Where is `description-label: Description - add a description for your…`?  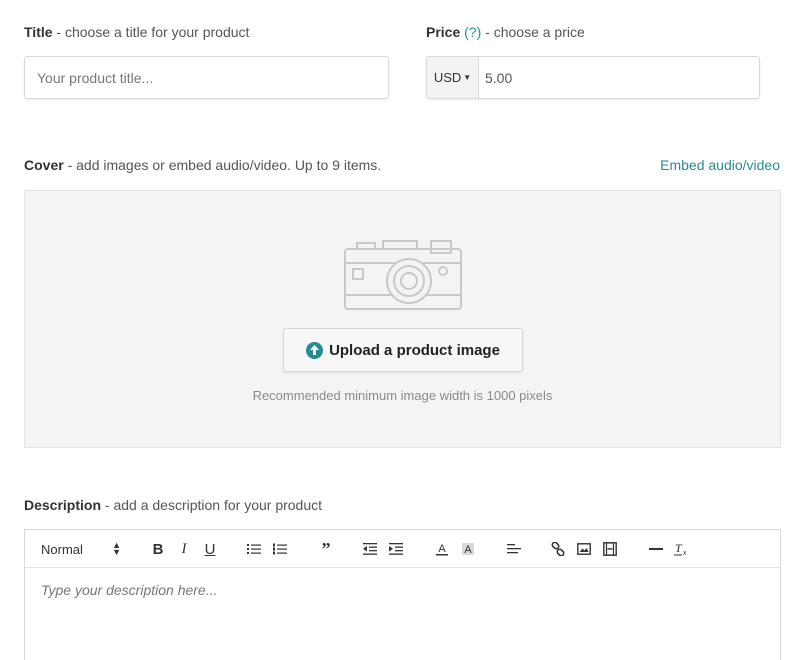 description-label: Description - add a description for your… is located at coordinates (173, 505).